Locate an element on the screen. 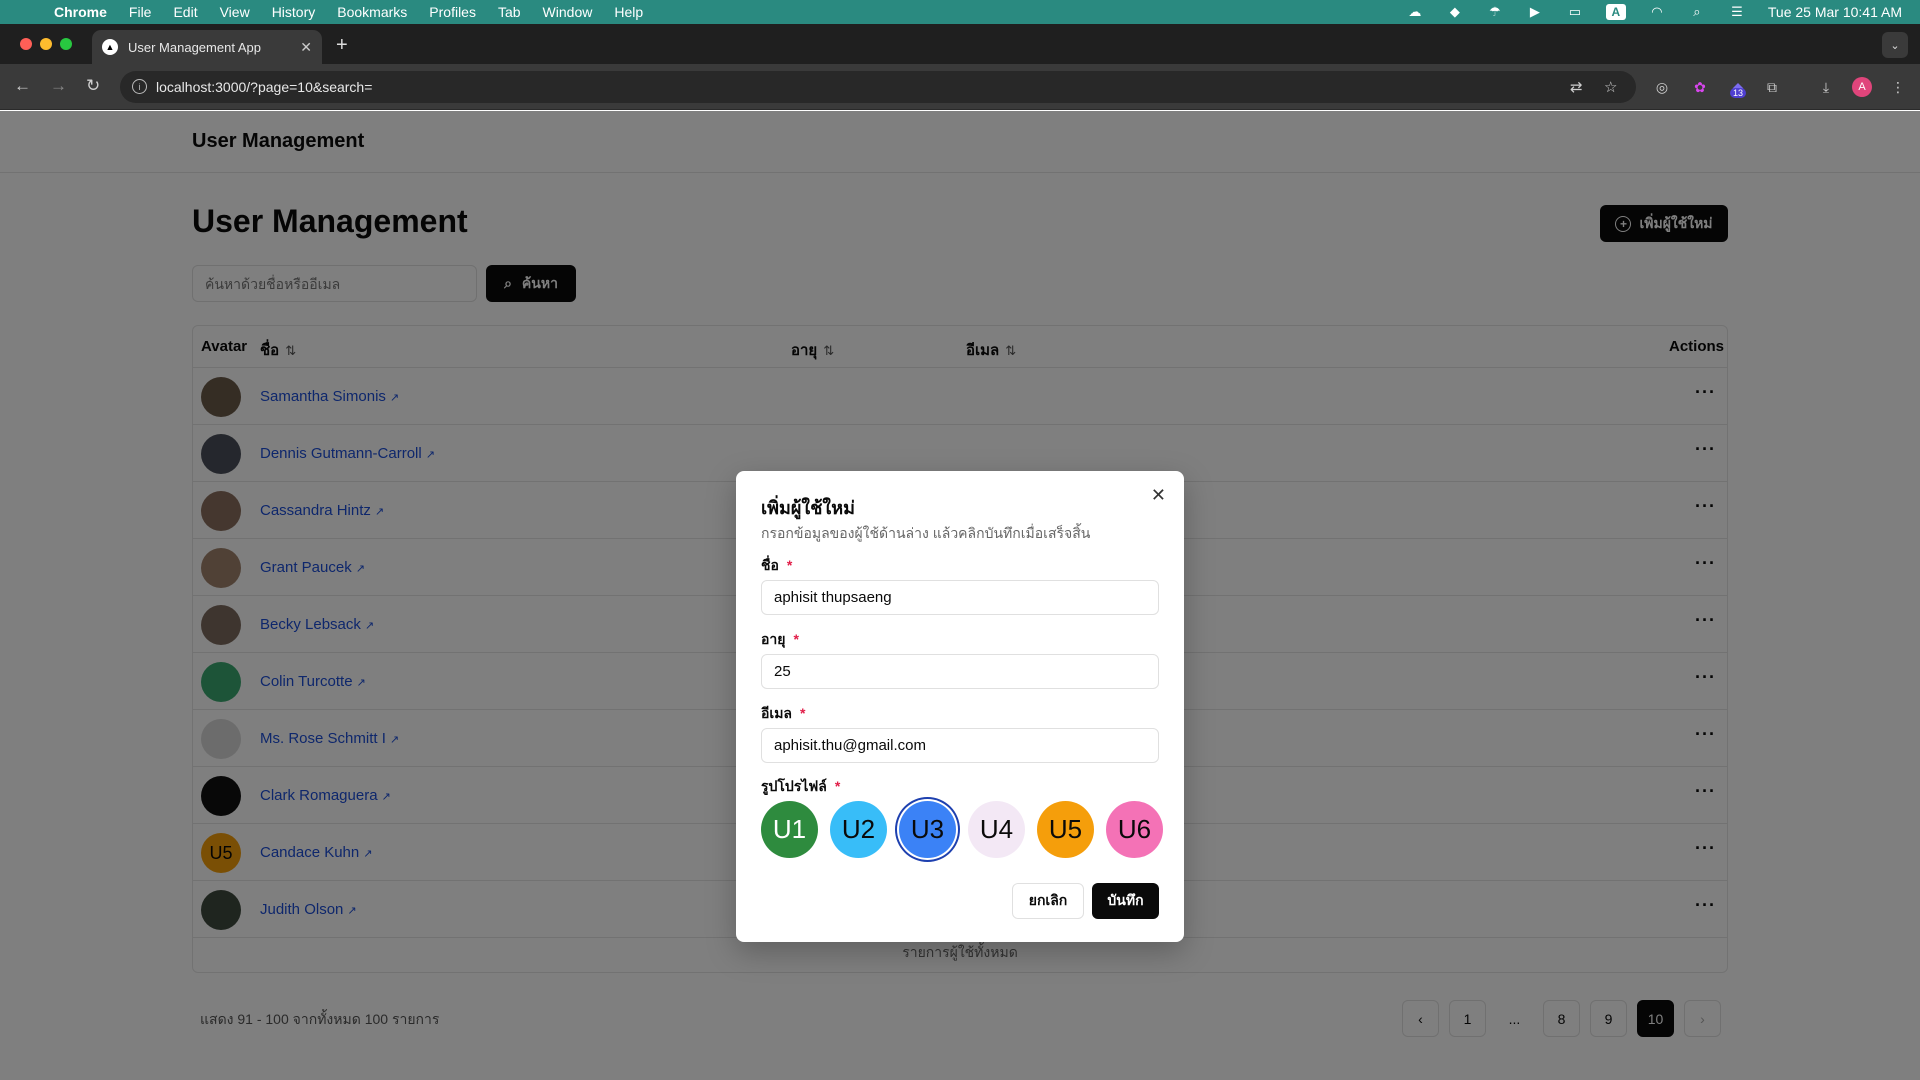 This screenshot has height=1080, width=1920. email-field is located at coordinates (960, 745).